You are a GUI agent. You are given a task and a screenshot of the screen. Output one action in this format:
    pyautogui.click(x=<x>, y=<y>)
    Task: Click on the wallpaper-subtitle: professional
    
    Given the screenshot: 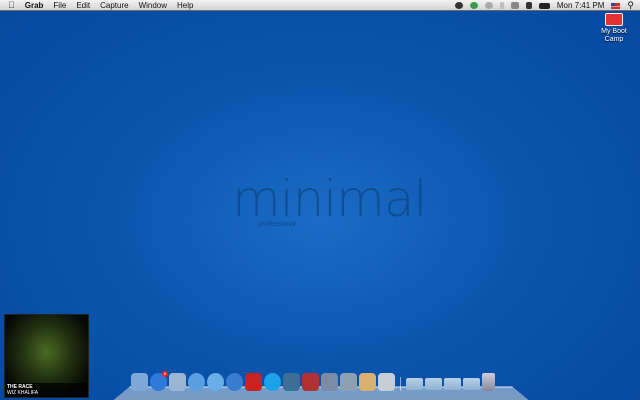 What is the action you would take?
    pyautogui.click(x=277, y=224)
    